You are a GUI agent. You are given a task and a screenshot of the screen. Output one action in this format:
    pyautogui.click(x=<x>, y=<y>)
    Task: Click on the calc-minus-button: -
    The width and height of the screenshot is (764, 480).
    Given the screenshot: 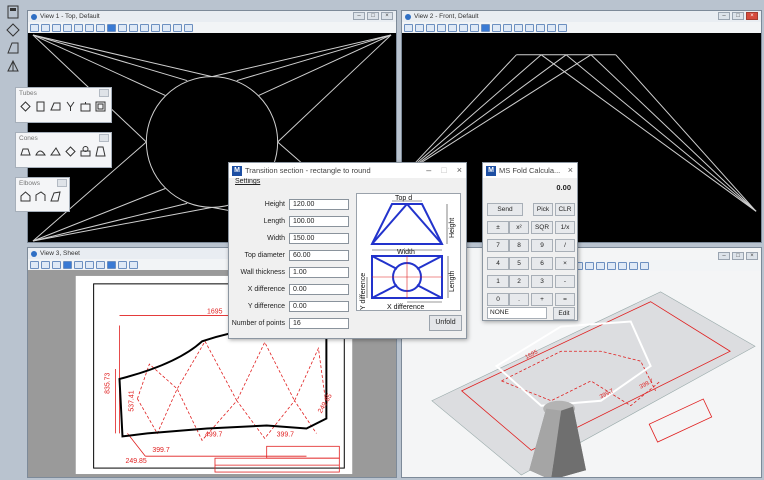 What is the action you would take?
    pyautogui.click(x=565, y=281)
    